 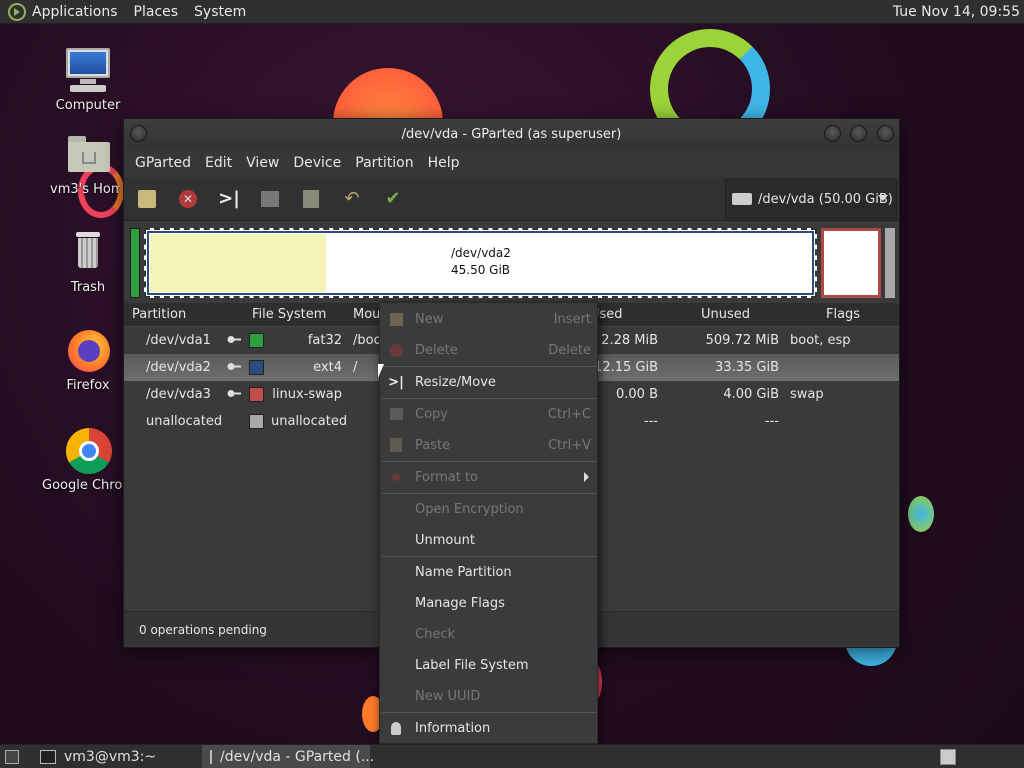 I want to click on apply-button: ✔, so click(x=393, y=199).